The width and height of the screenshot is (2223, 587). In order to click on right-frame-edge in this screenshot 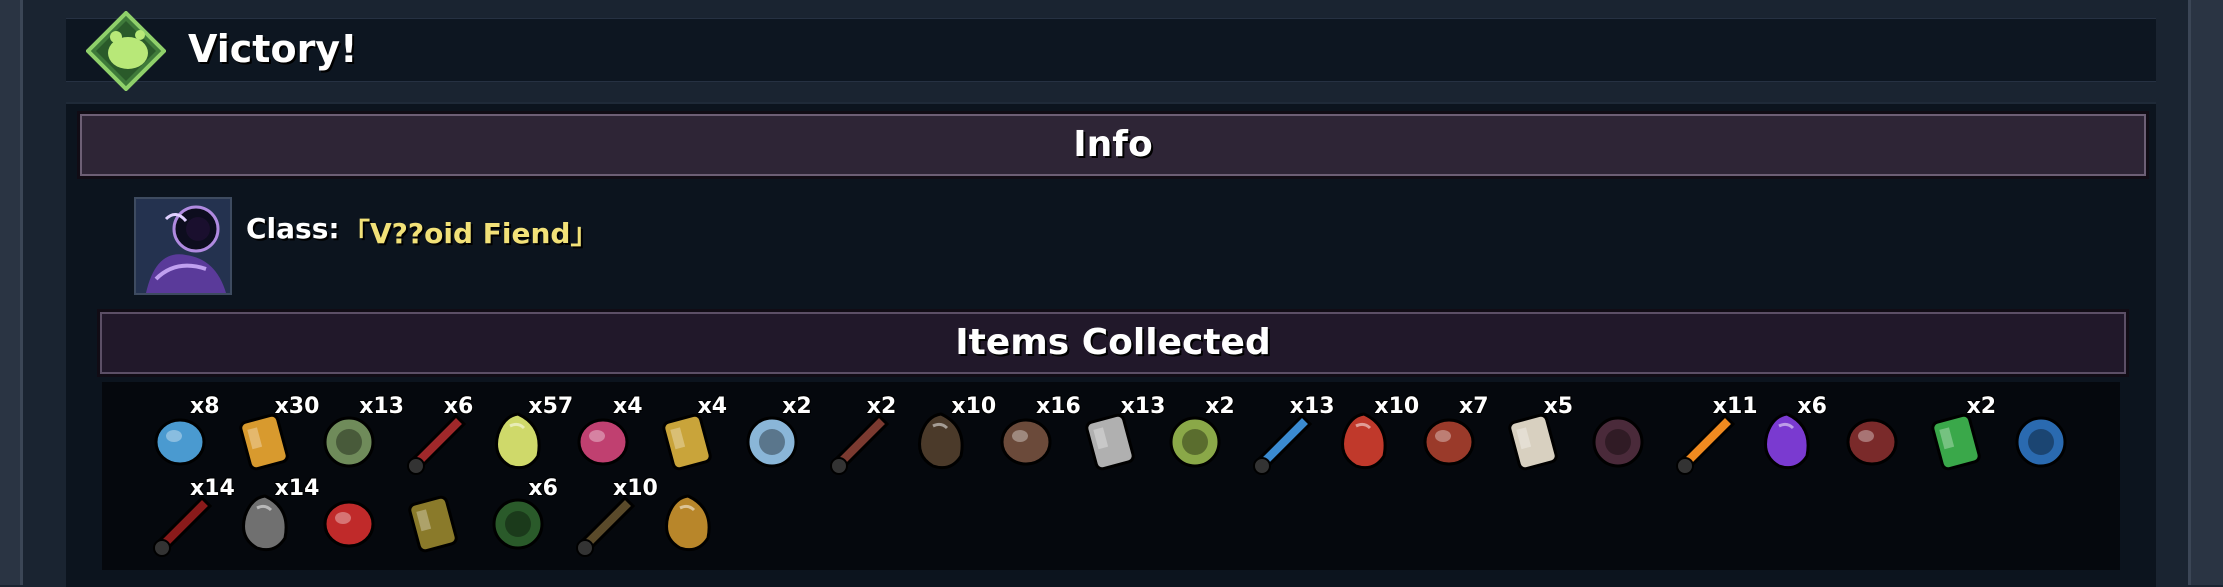, I will do `click(2205, 292)`.